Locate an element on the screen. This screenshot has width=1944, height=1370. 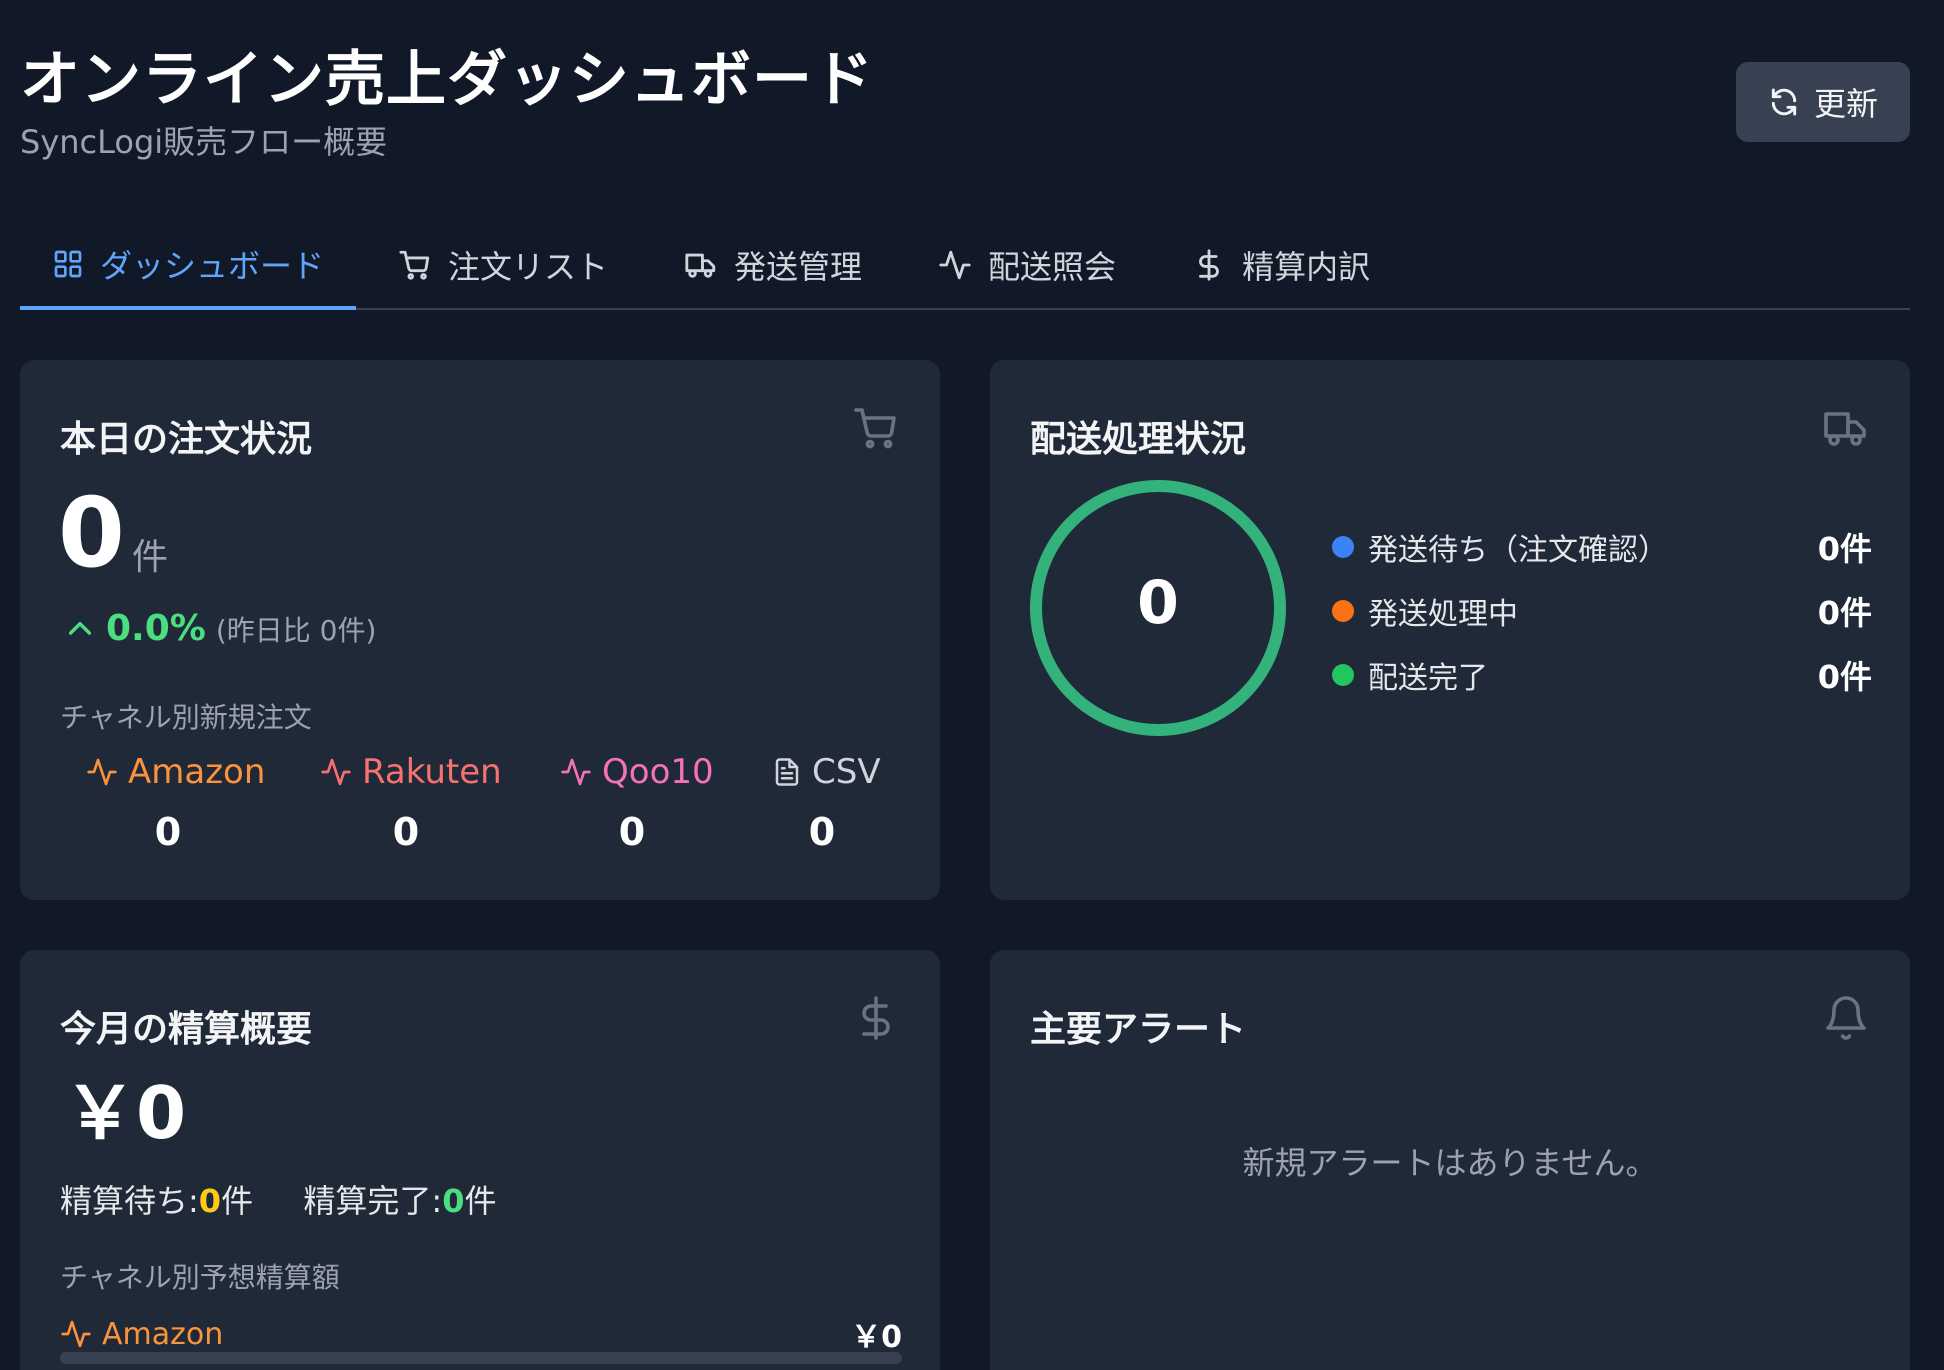
legend-processing: 発送処理中 0件 is located at coordinates (1602, 611).